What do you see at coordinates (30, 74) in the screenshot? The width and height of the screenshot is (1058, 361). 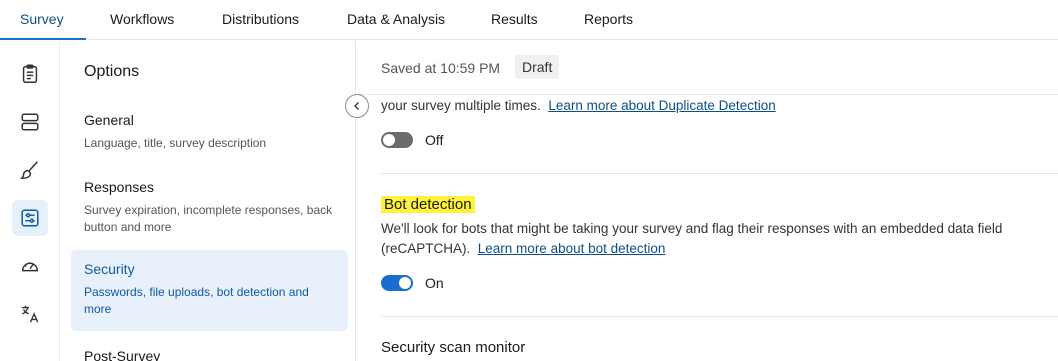 I see `clipboard-icon` at bounding box center [30, 74].